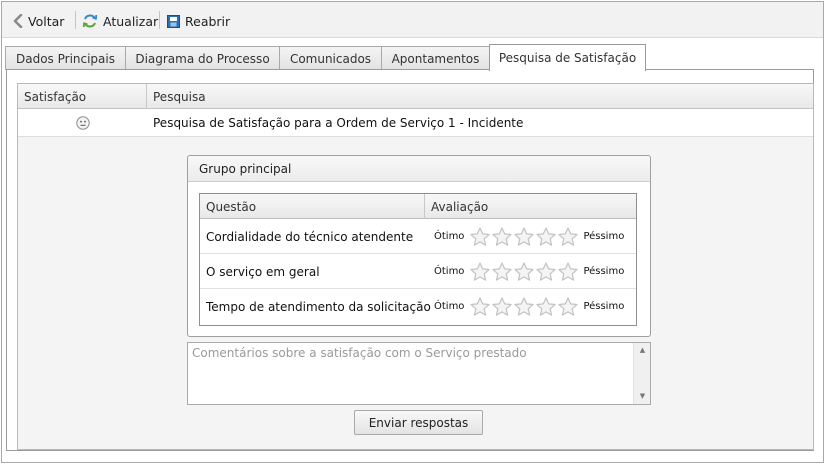  Describe the element at coordinates (418, 271) in the screenshot. I see `question-row: O serviço em geral Ótimo Péssimo` at that location.